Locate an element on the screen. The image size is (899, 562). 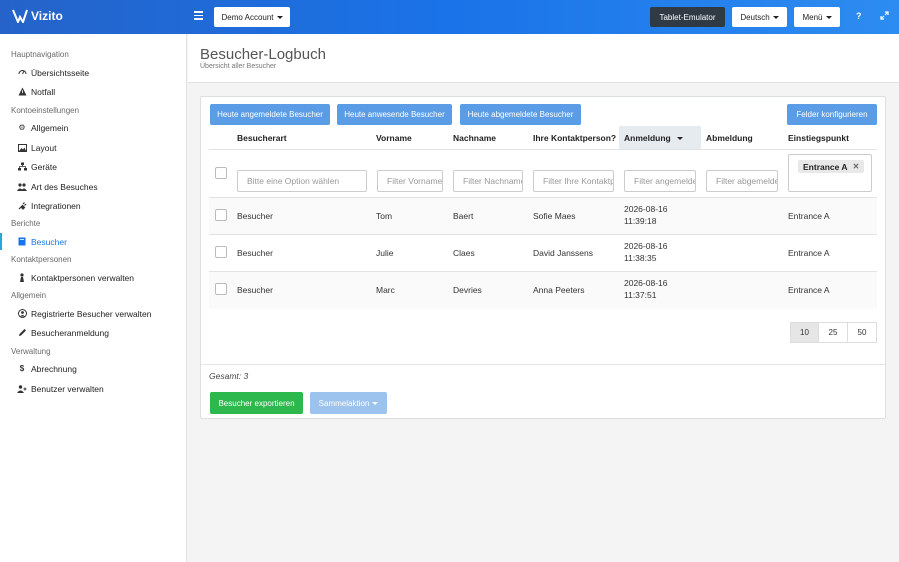
login-filter-placeholder: Filter angemeldet is located at coordinates (665, 181).